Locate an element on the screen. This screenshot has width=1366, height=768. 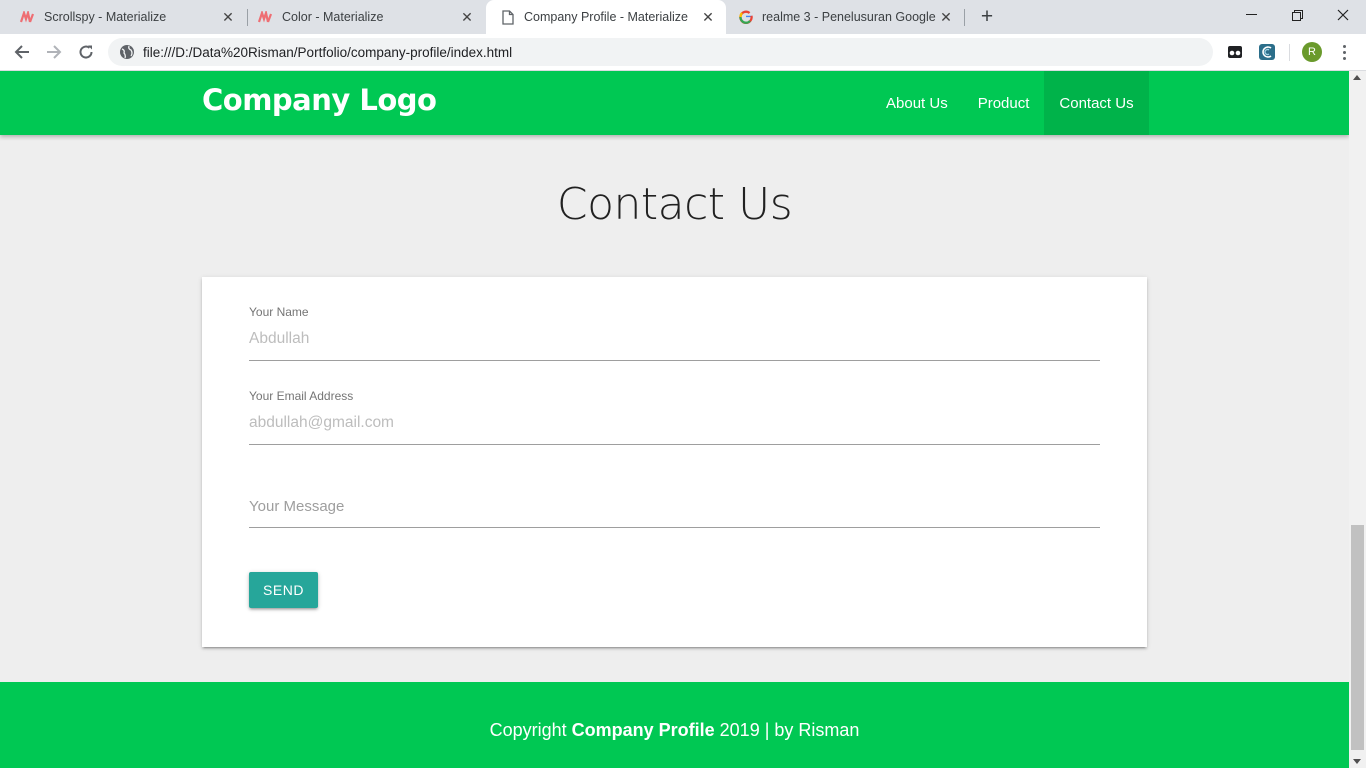
back-button is located at coordinates (22, 52).